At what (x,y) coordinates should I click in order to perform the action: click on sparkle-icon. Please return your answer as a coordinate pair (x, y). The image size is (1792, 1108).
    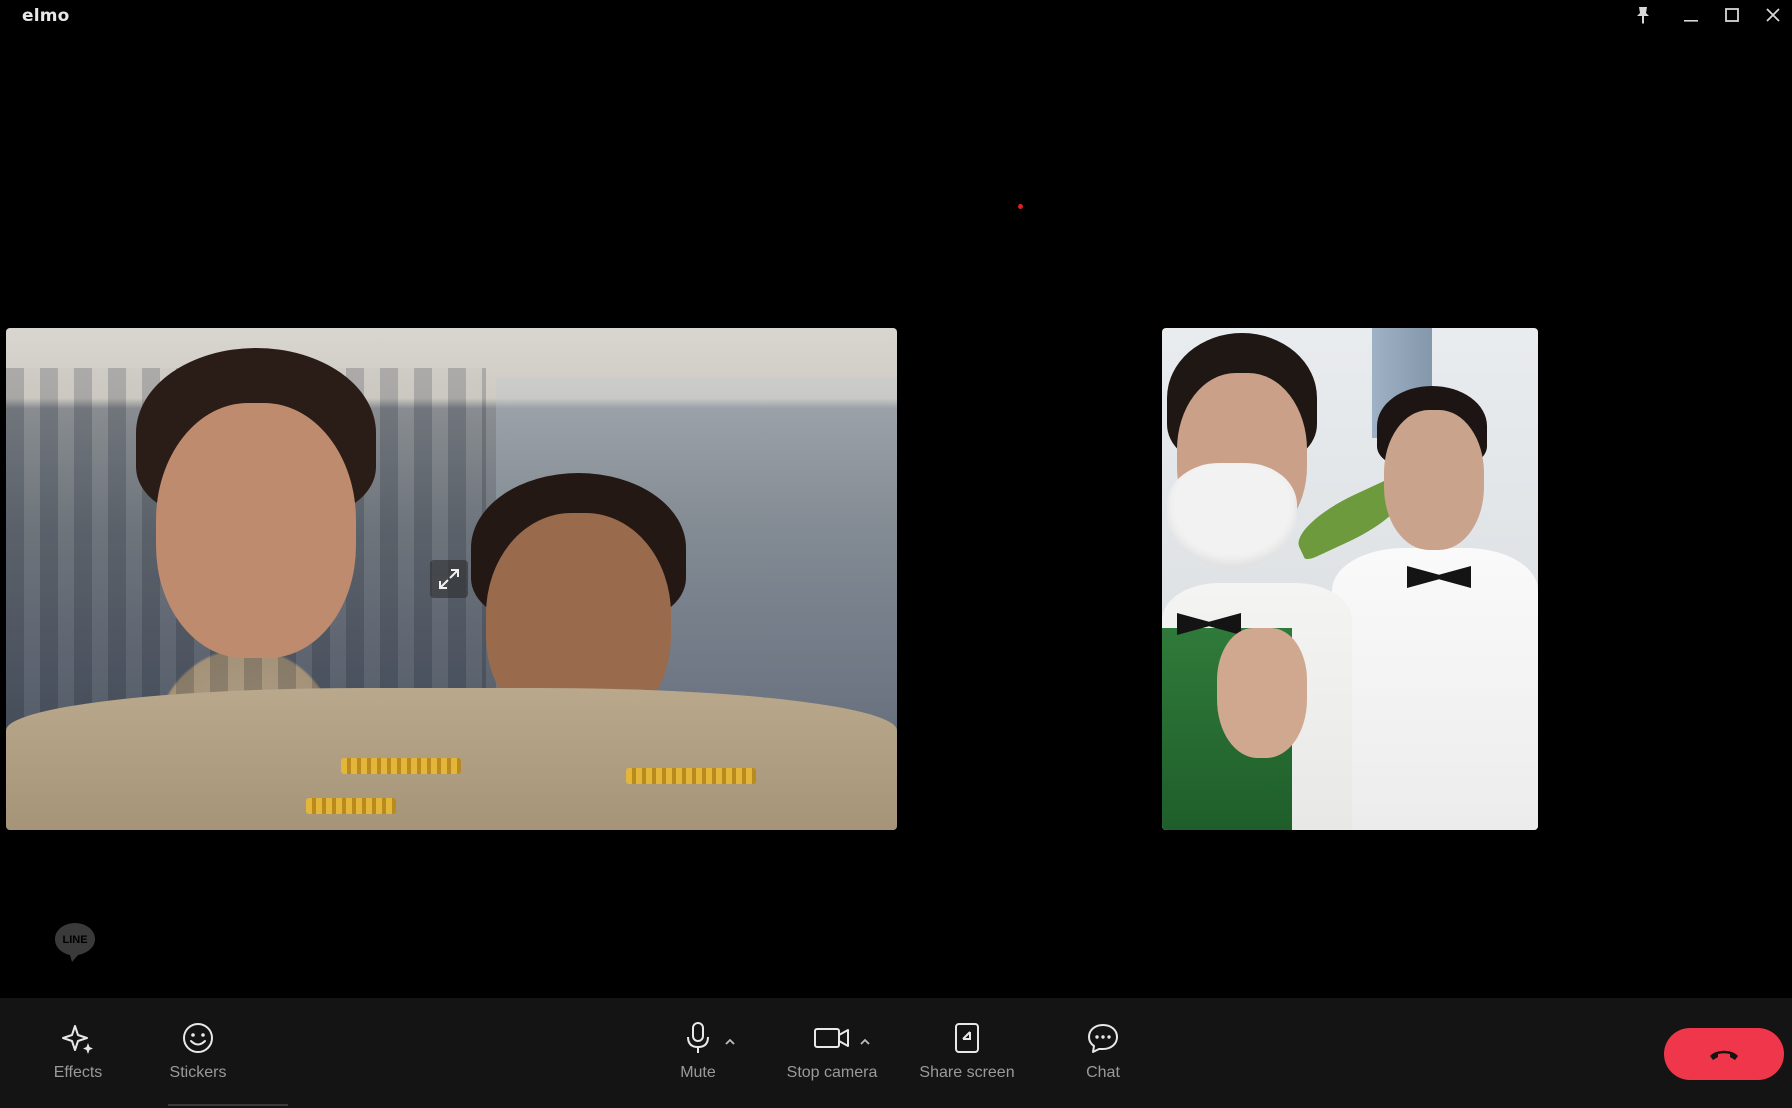
    Looking at the image, I should click on (77, 1039).